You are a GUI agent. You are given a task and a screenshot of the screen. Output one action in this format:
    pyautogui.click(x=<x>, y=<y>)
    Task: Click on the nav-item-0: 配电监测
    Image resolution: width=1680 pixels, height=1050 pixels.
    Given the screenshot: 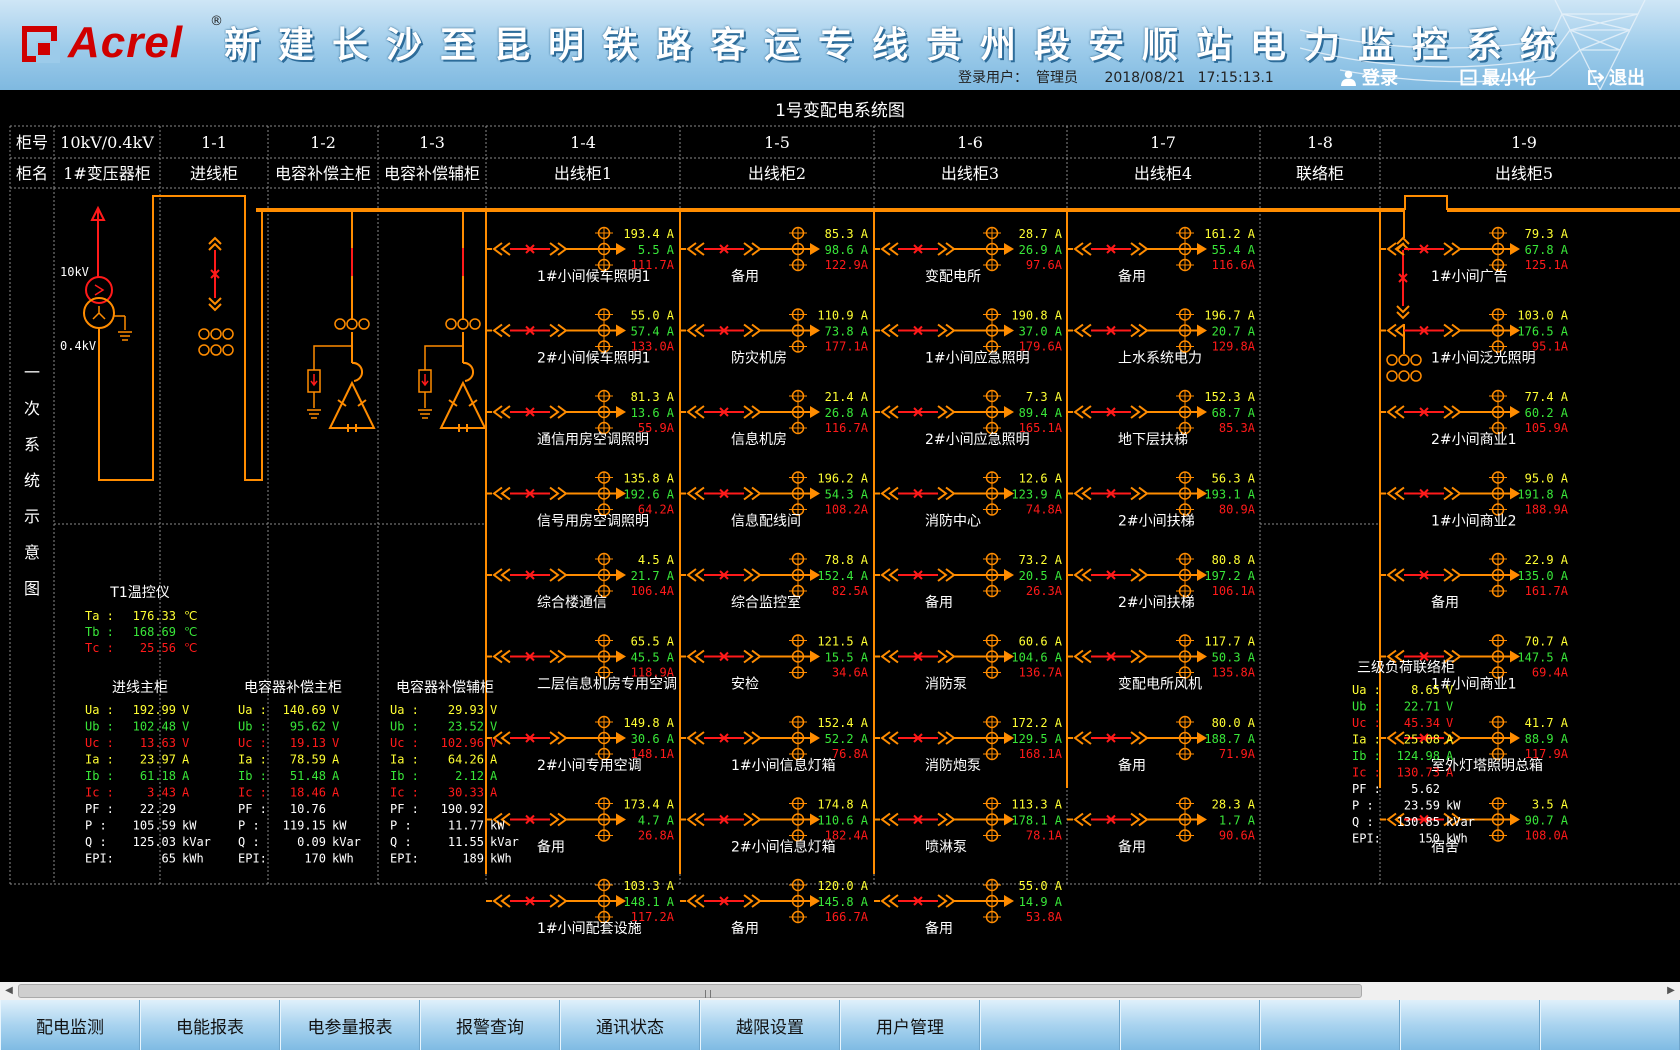 What is the action you would take?
    pyautogui.click(x=70, y=1025)
    